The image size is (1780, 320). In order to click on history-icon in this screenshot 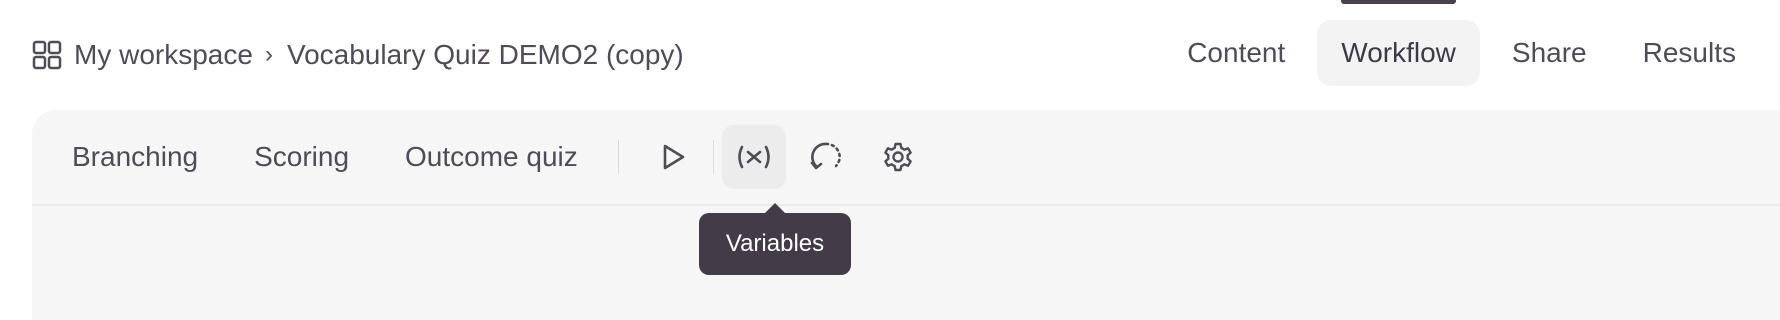, I will do `click(825, 156)`.